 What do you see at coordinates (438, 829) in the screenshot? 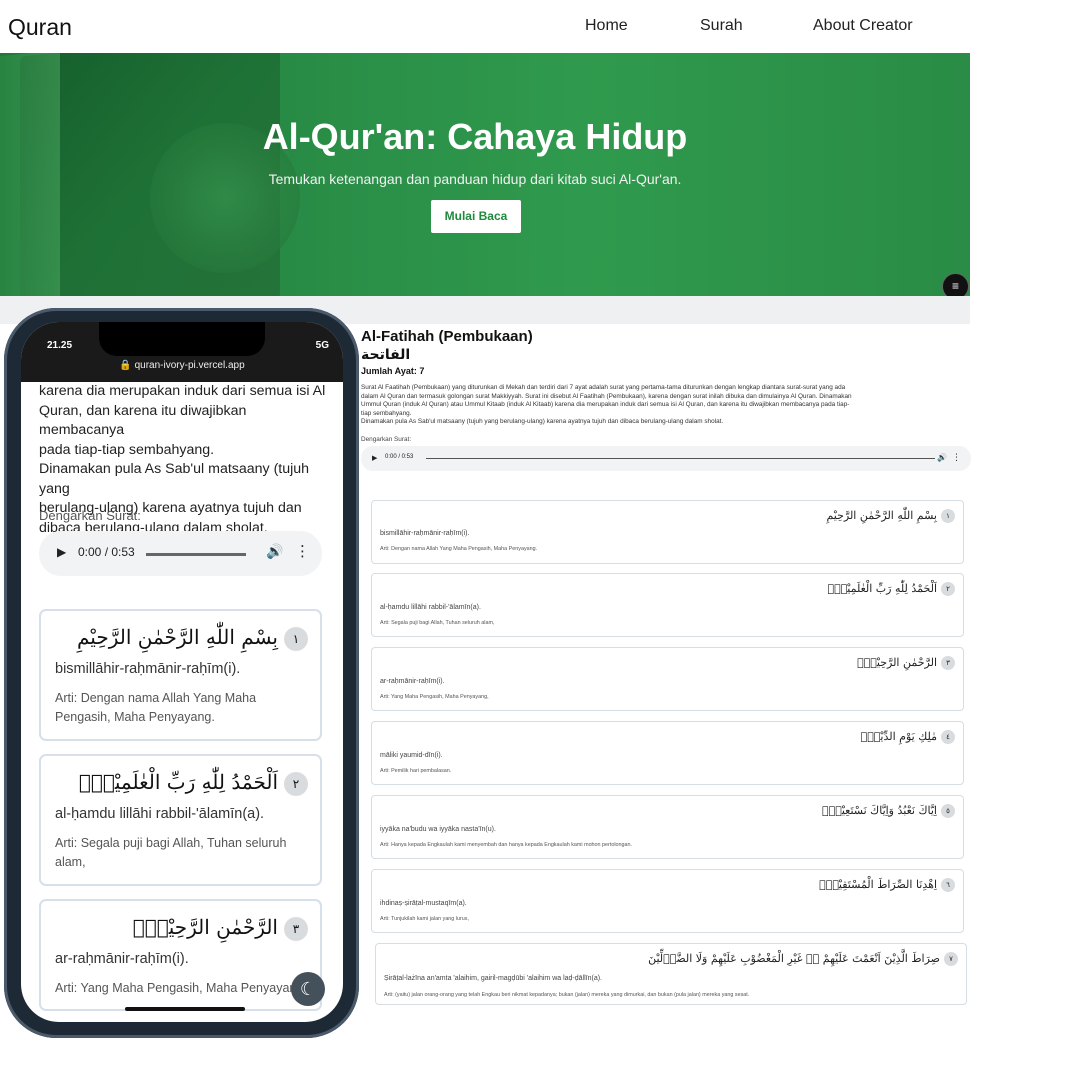
I see `ayah-transliteration: iyyāka na'budu wa iyyāka nasta'īn(u).` at bounding box center [438, 829].